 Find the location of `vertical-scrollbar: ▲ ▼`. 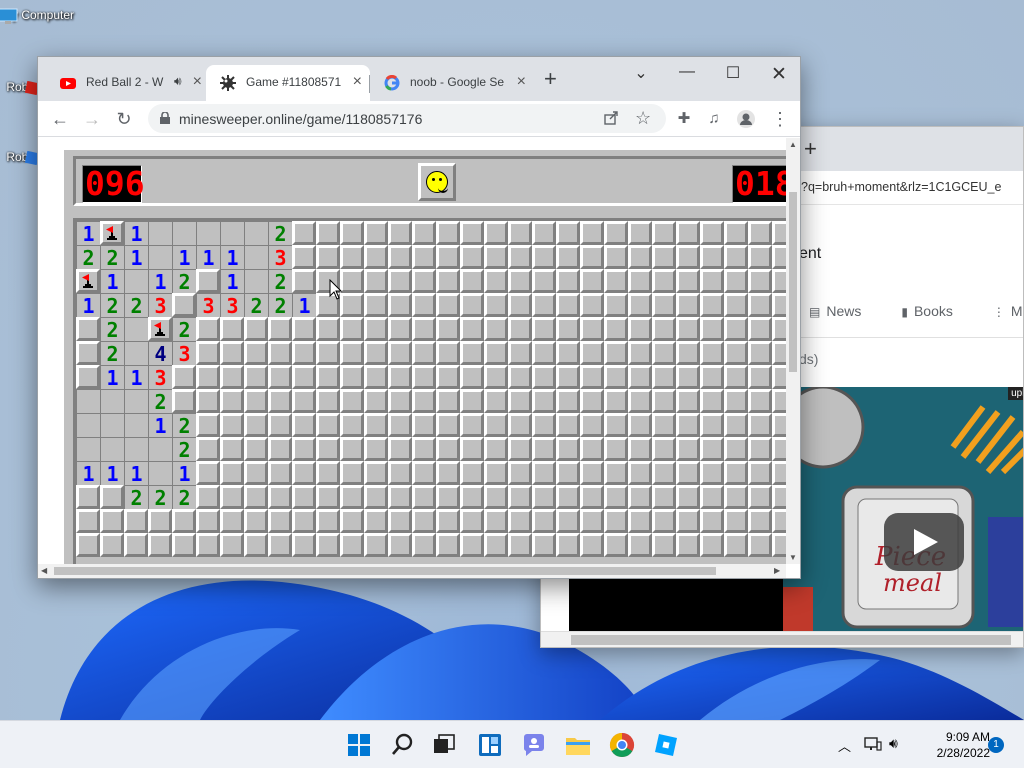

vertical-scrollbar: ▲ ▼ is located at coordinates (793, 351).